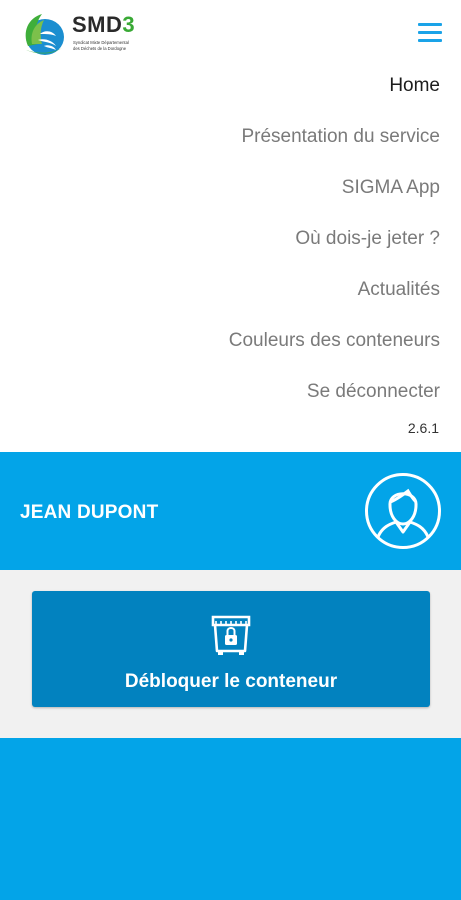  I want to click on logo-title: SMD3, so click(103, 25).